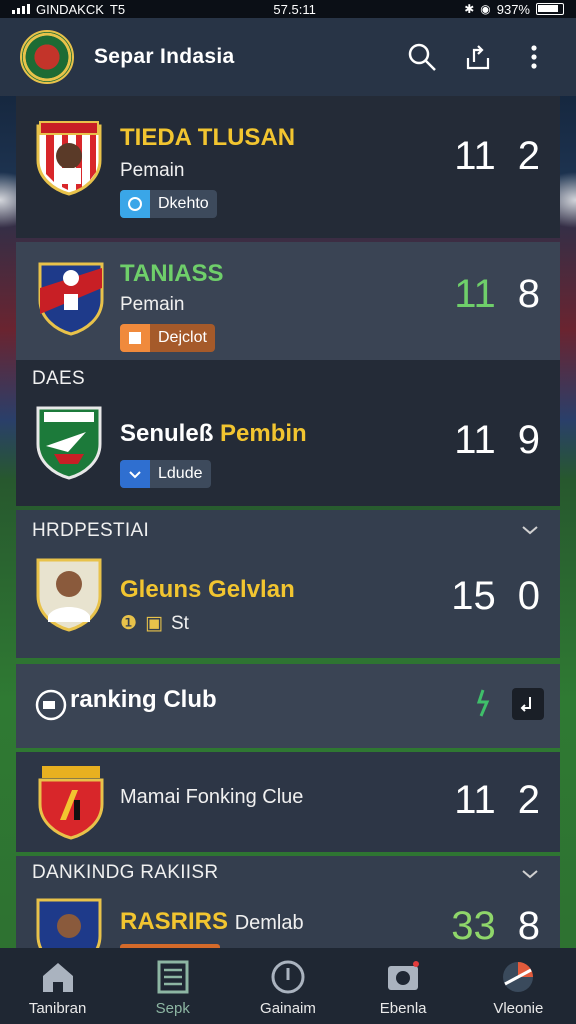 This screenshot has height=1024, width=576. I want to click on match-card: DAES Senuleß Pembin Ldude 11 9, so click(288, 433).